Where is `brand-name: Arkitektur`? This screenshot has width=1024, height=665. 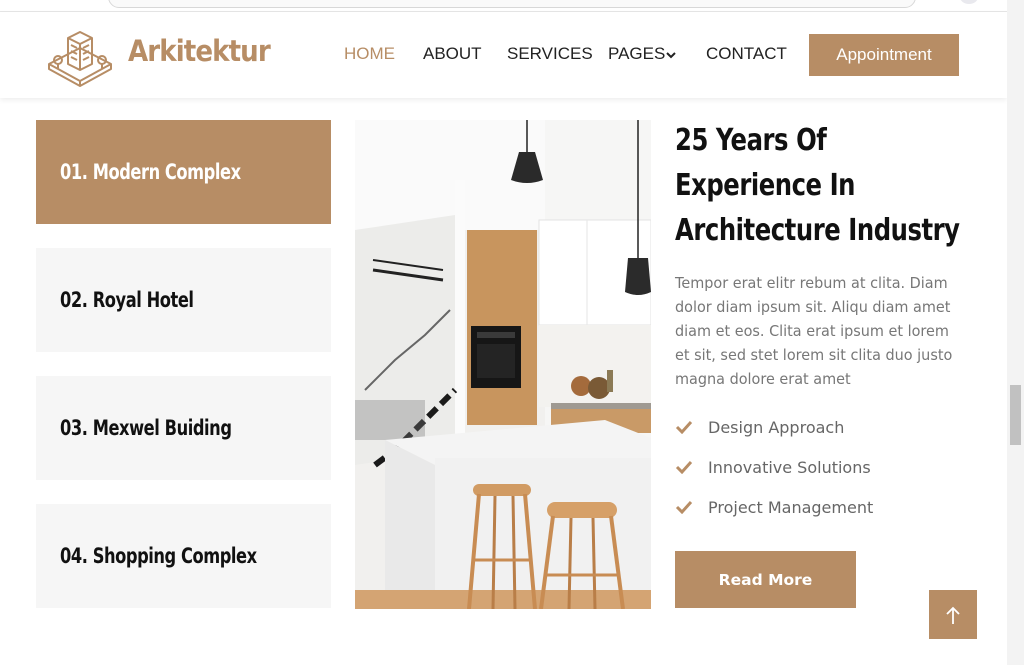
brand-name: Arkitektur is located at coordinates (199, 51).